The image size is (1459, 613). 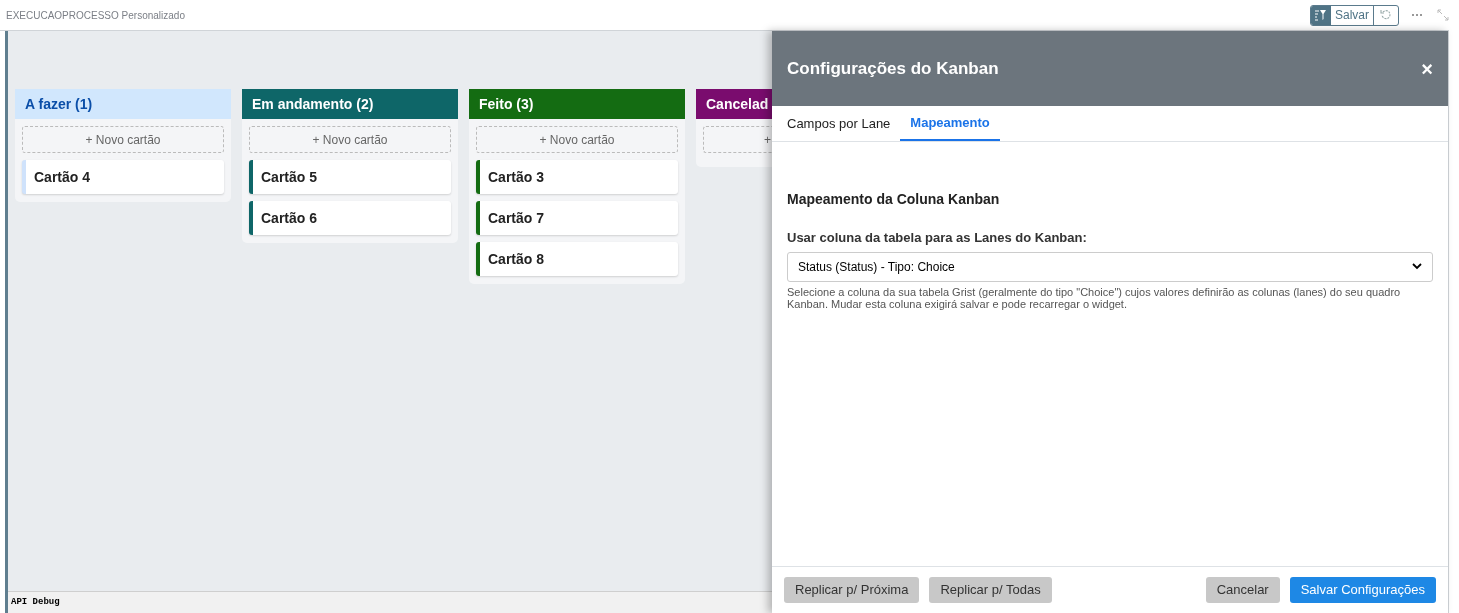 I want to click on lane-header: A fazer (1), so click(x=123, y=104).